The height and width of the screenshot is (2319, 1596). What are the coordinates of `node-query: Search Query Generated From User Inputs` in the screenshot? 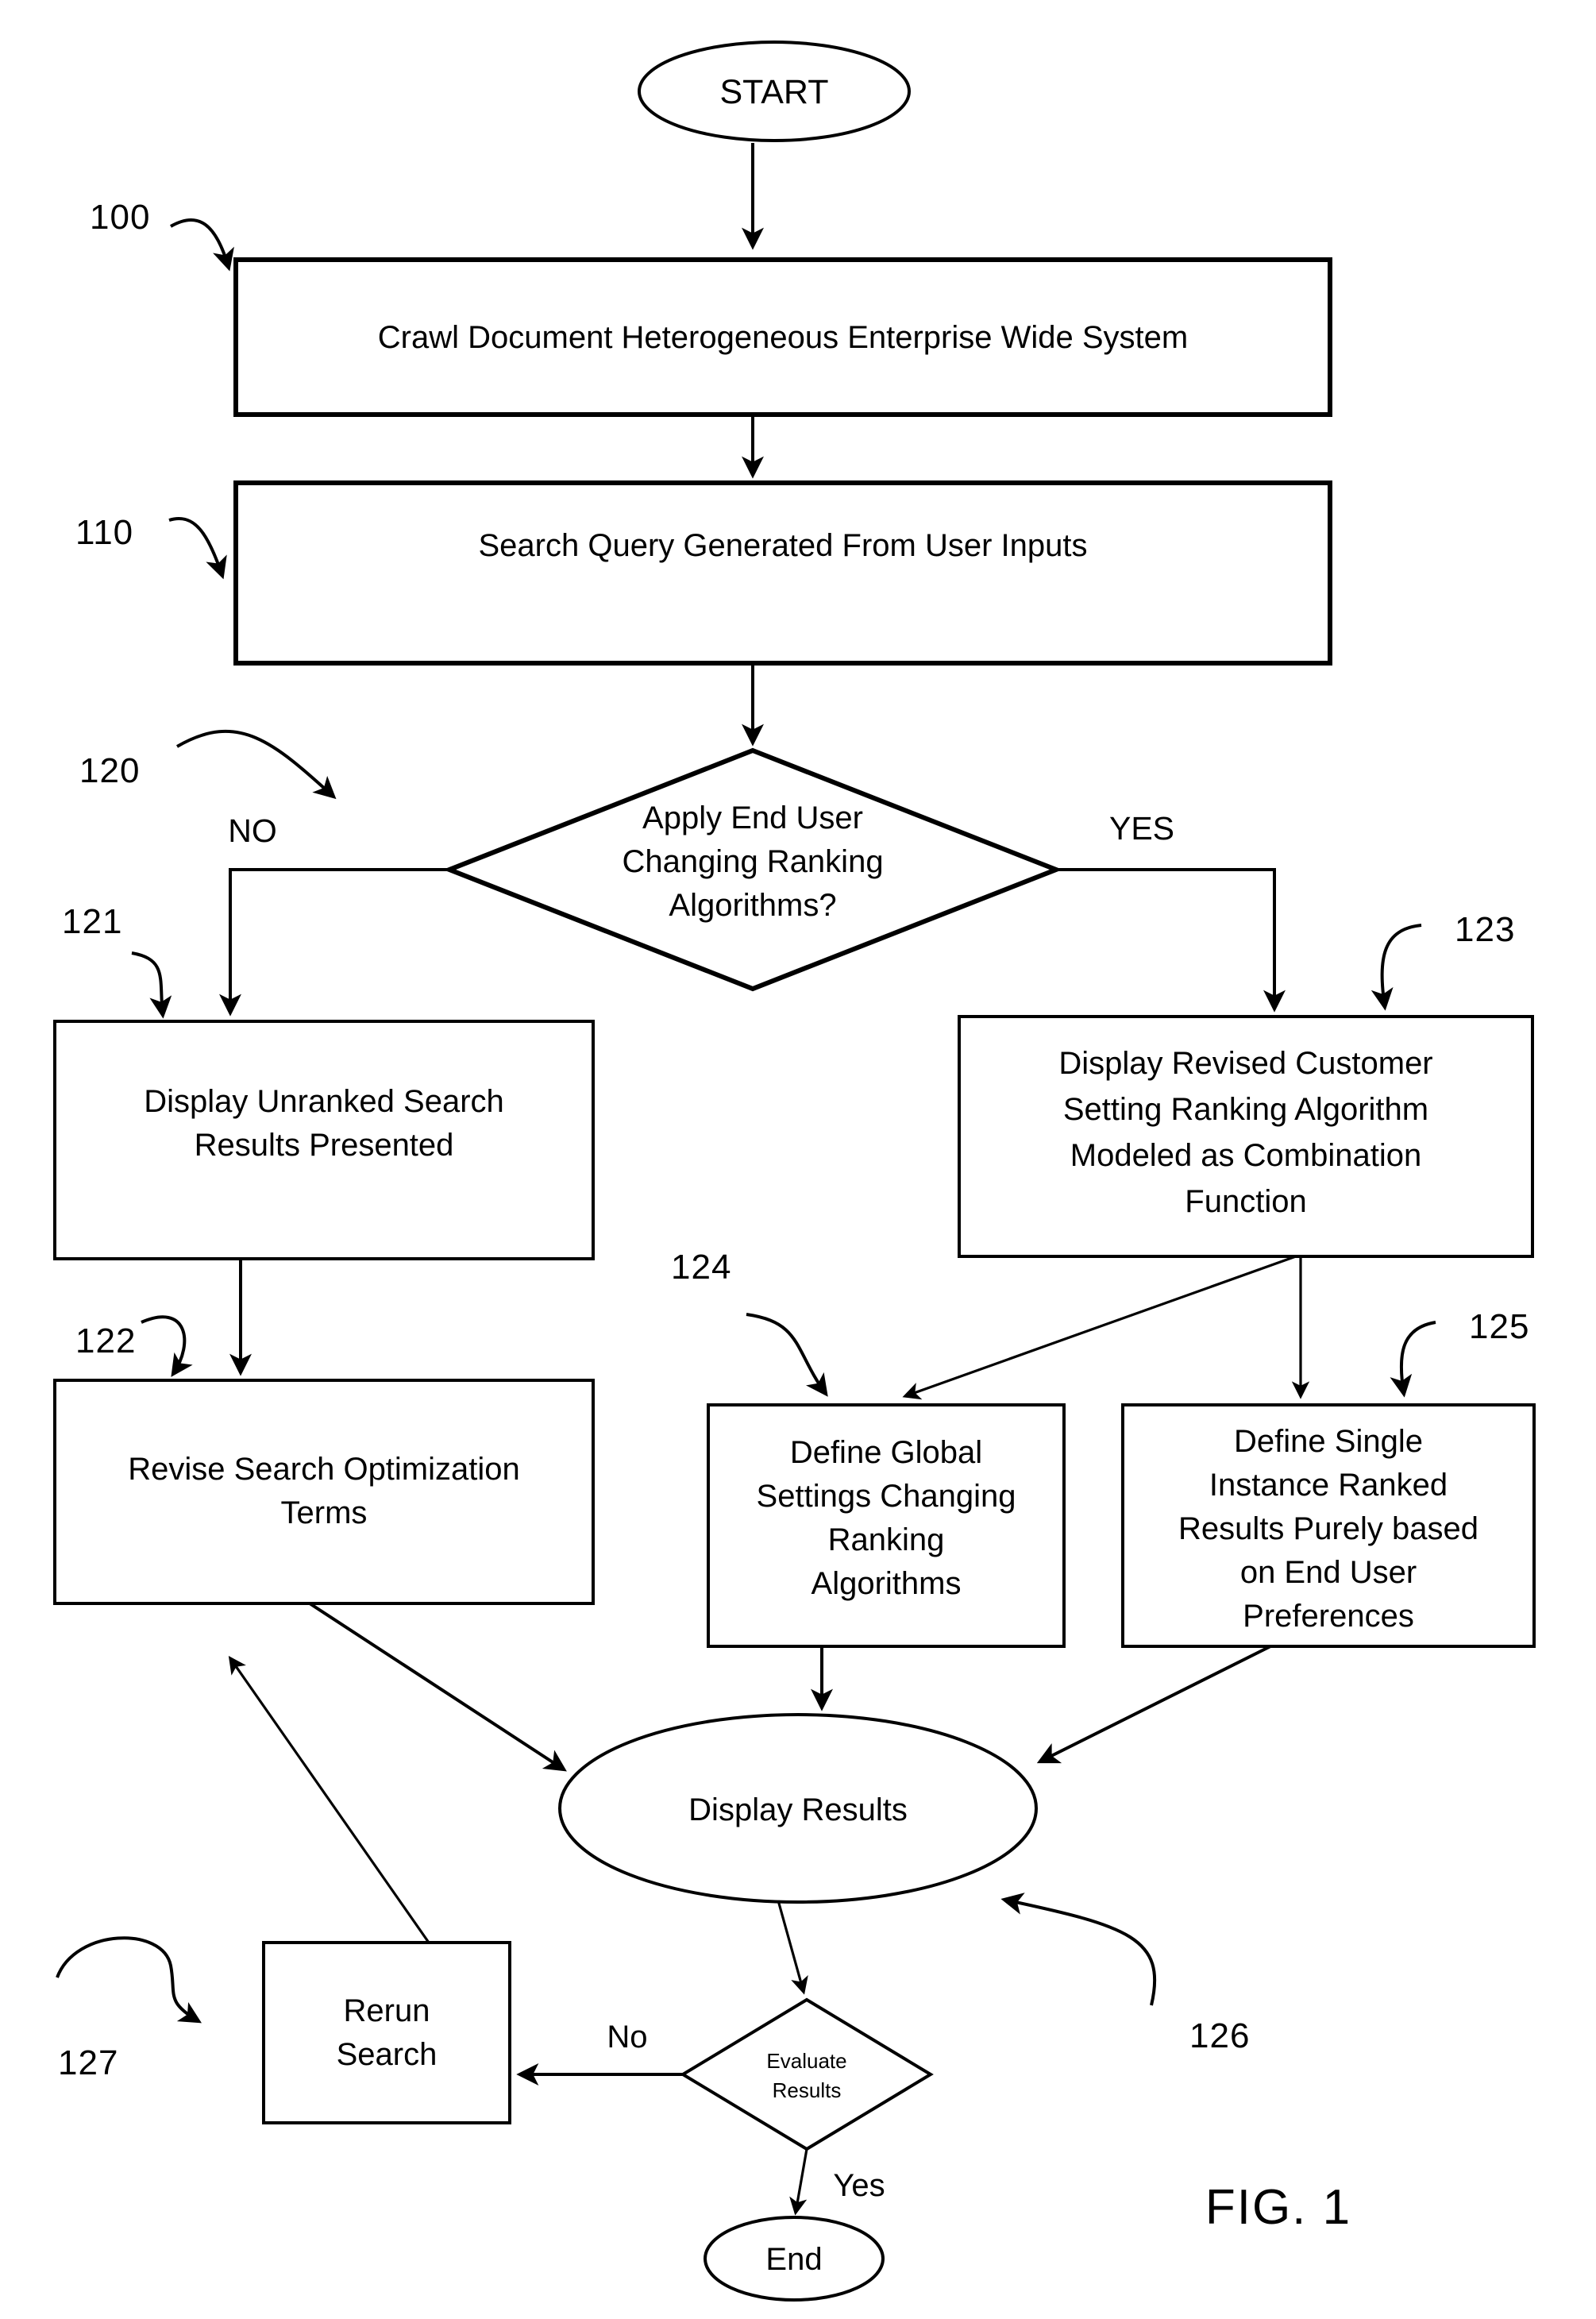 It's located at (782, 573).